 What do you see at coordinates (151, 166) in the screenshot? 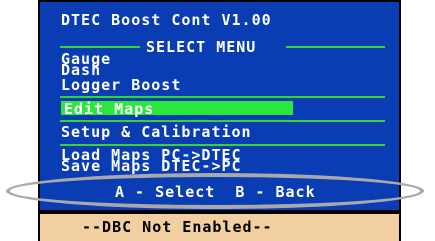
I see `menu-item-save-maps: Save Maps DTEC->PC` at bounding box center [151, 166].